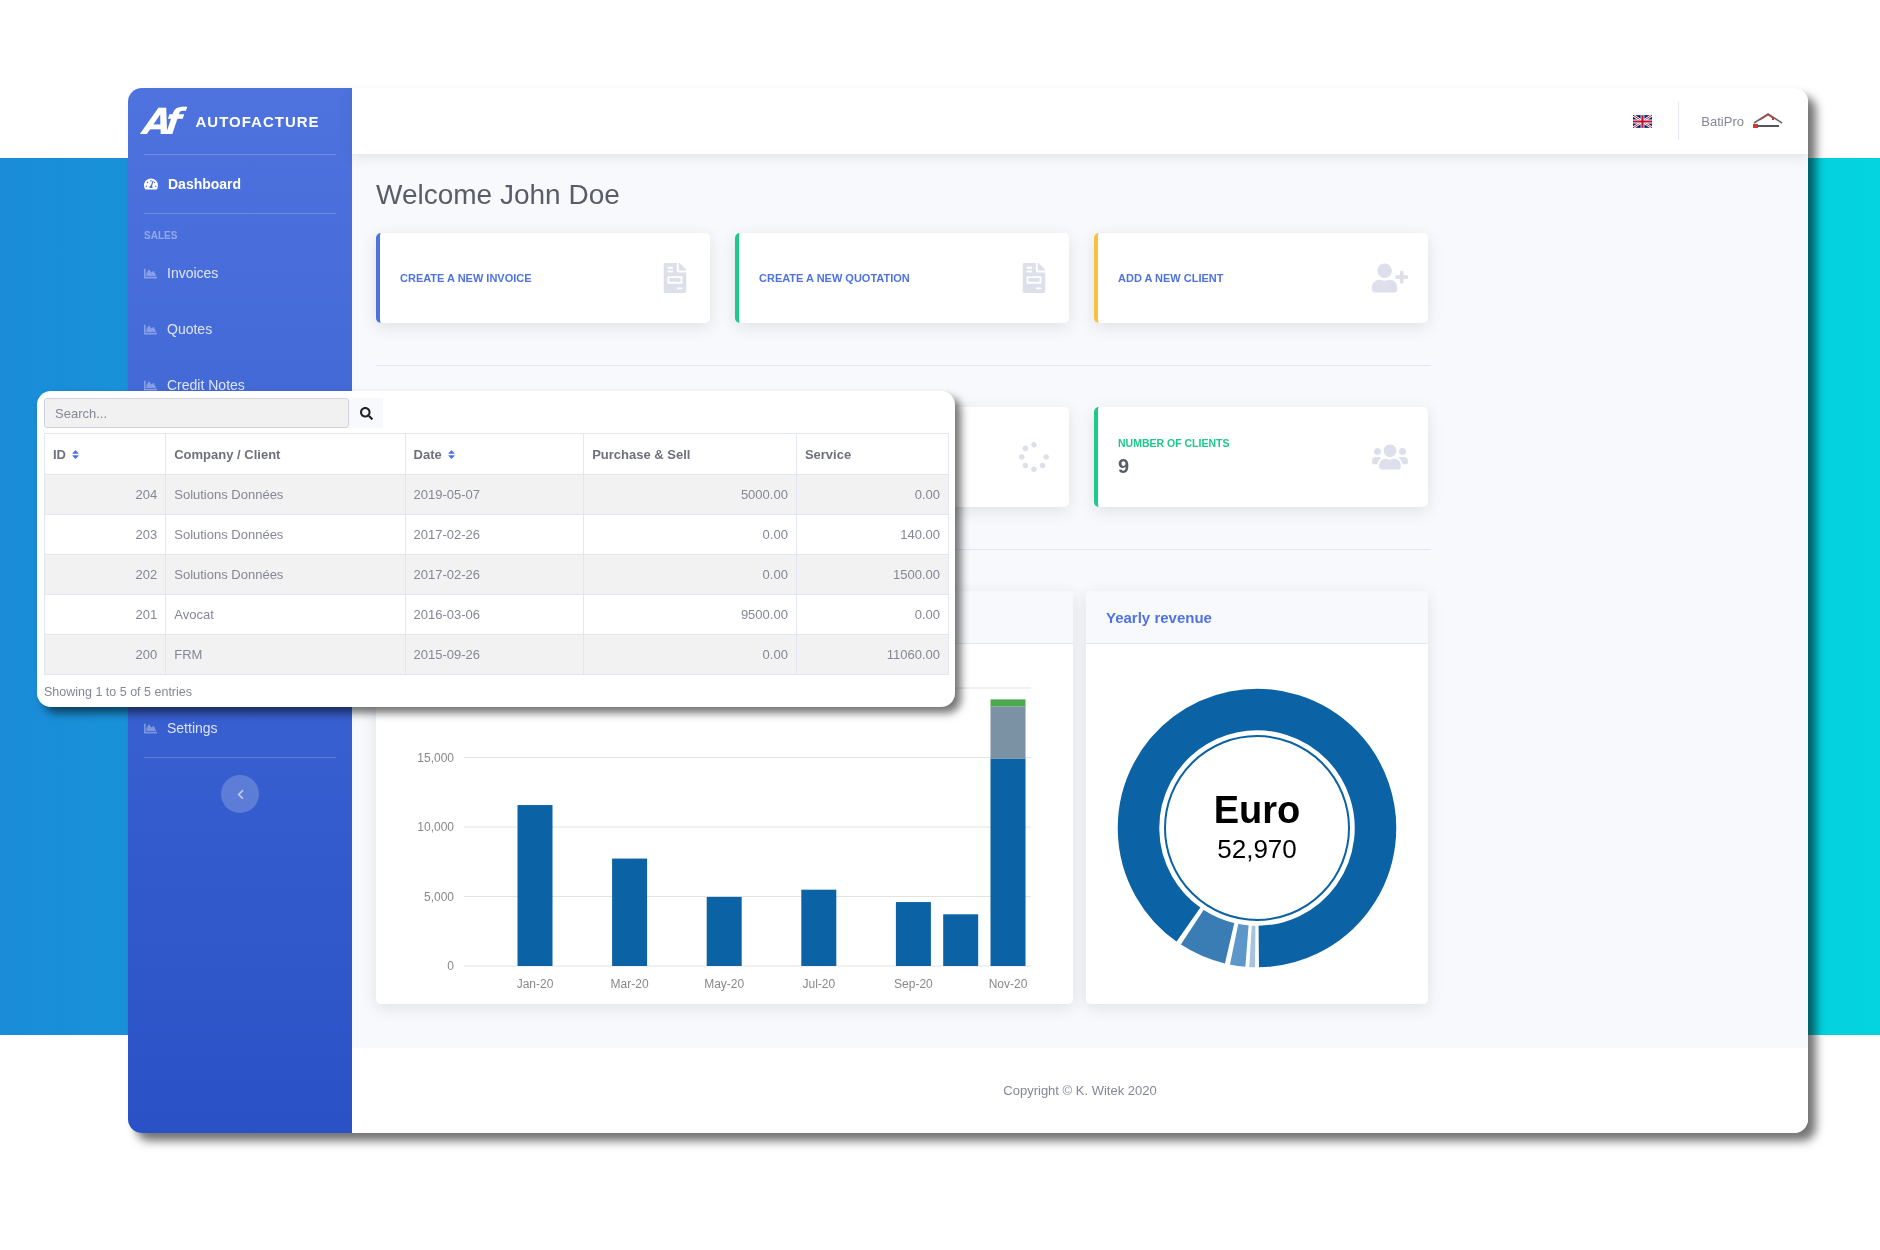 The width and height of the screenshot is (1880, 1250). Describe the element at coordinates (285, 654) in the screenshot. I see `table-cell: FRM` at that location.